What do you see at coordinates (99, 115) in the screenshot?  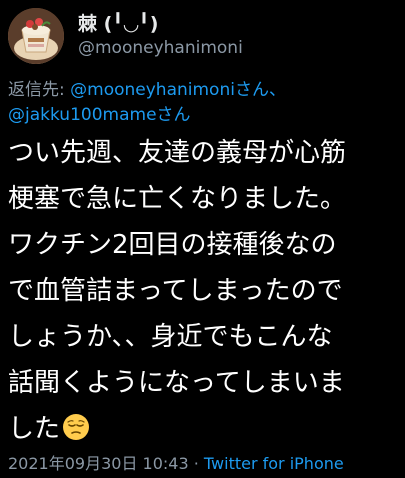 I see `reply-mention-link: @jakku100mameさん` at bounding box center [99, 115].